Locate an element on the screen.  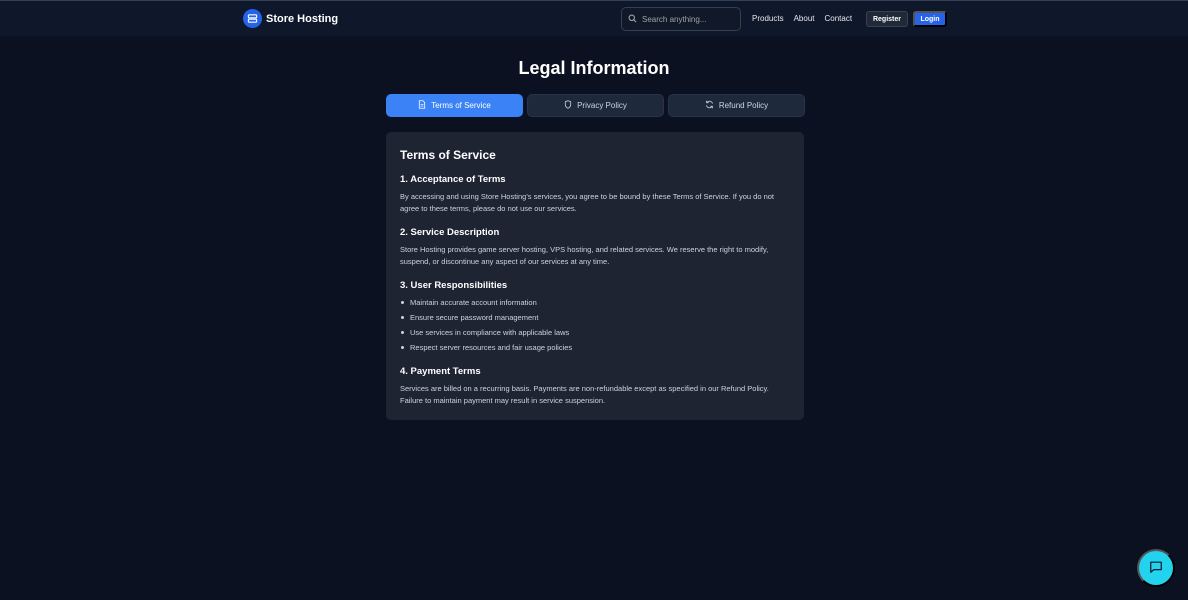
chat-bubble-icon is located at coordinates (1156, 568).